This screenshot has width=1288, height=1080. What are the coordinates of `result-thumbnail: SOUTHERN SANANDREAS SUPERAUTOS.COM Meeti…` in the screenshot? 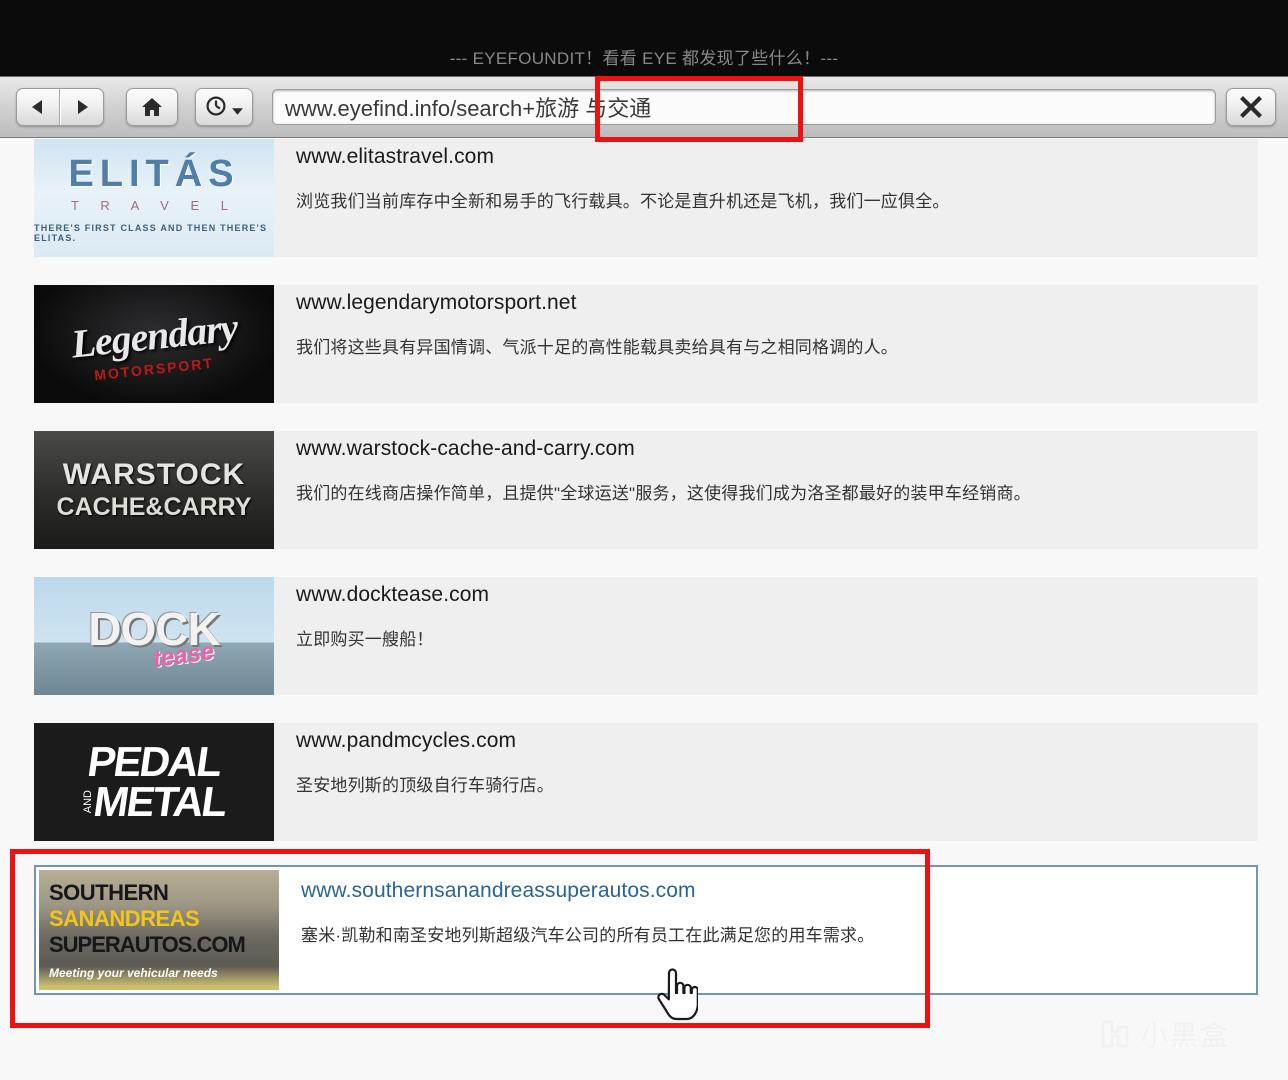 It's located at (159, 930).